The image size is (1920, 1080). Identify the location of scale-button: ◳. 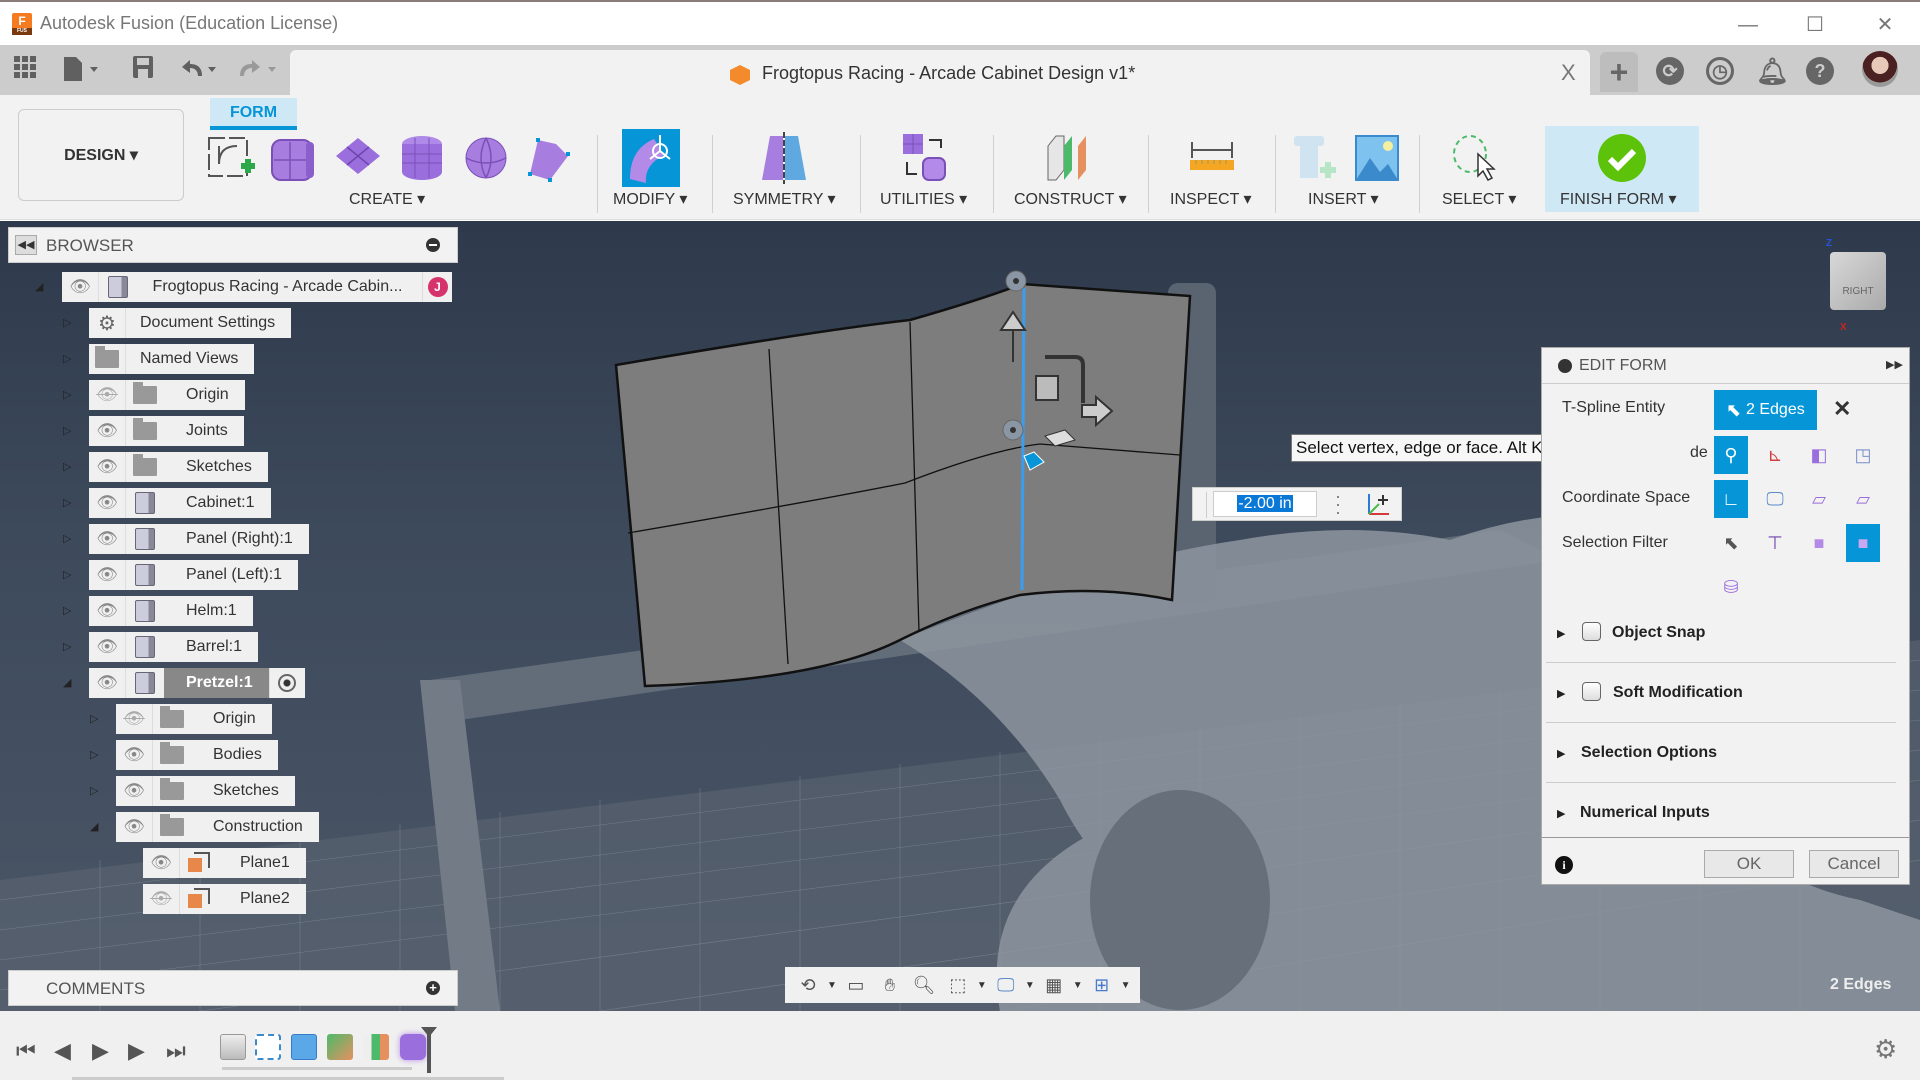
(1863, 455).